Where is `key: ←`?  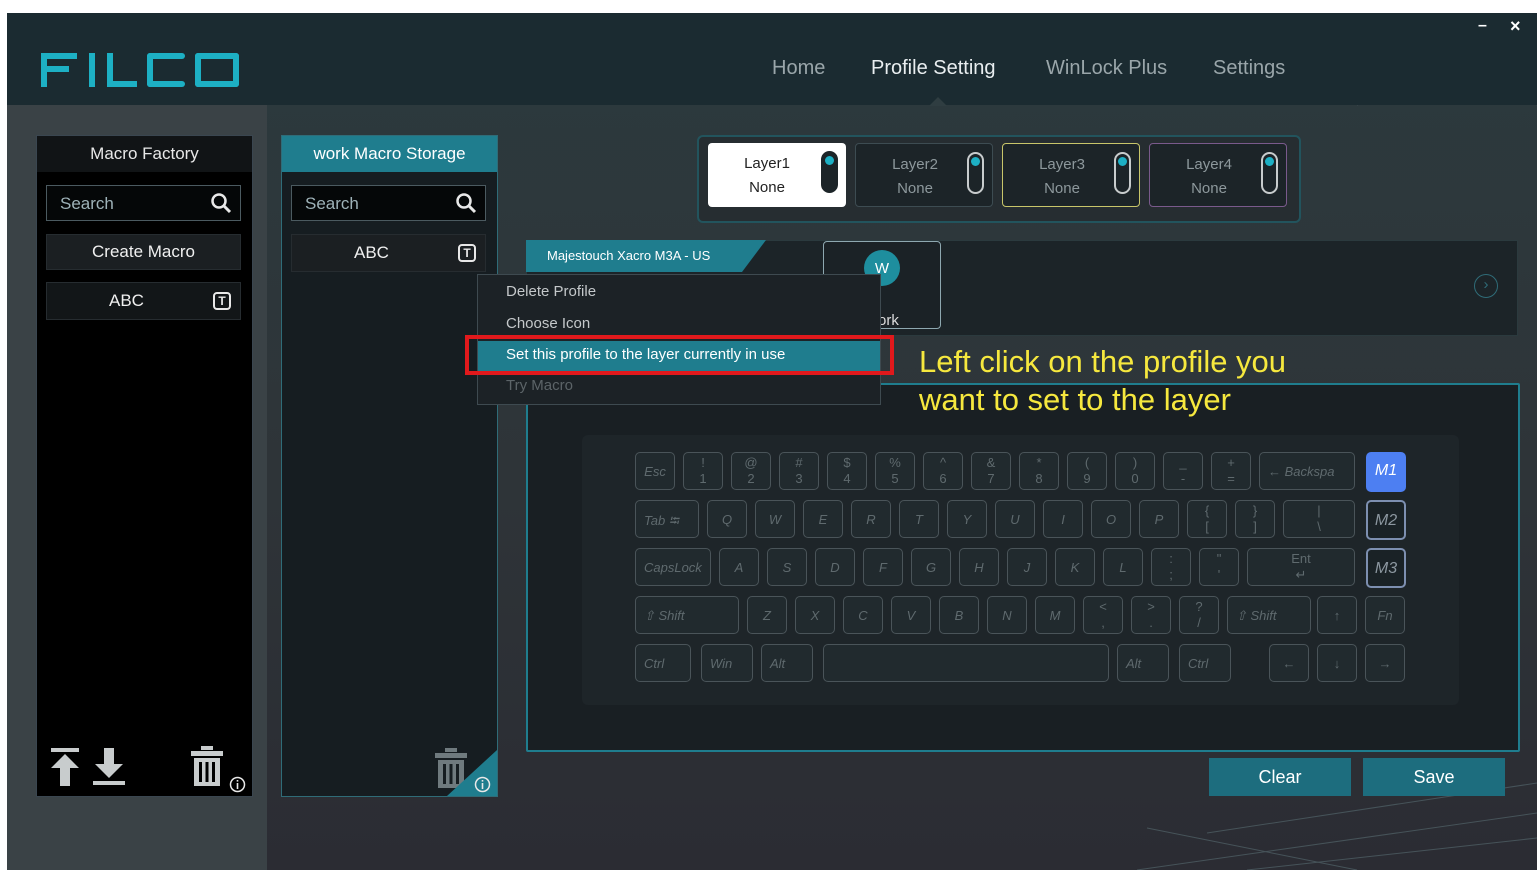 key: ← is located at coordinates (1289, 663).